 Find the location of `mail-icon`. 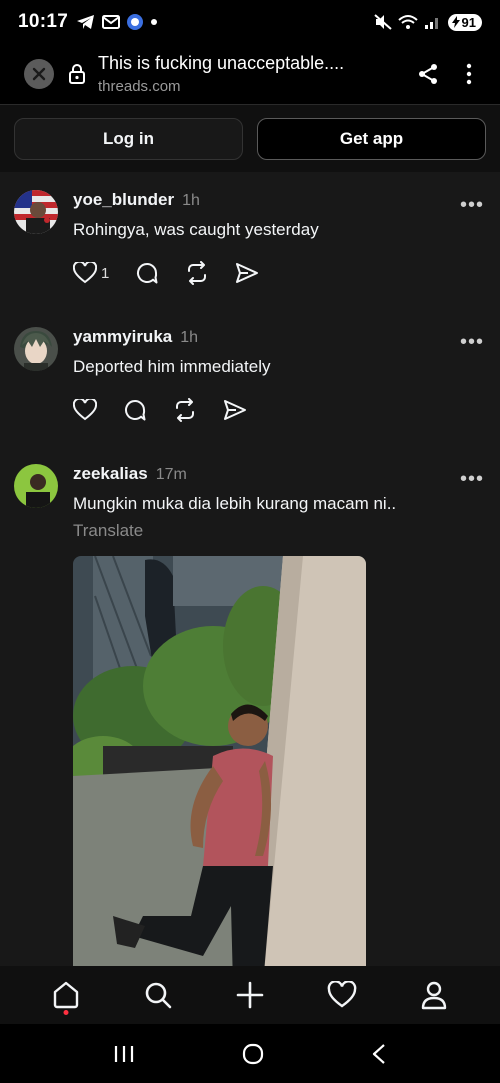

mail-icon is located at coordinates (111, 22).